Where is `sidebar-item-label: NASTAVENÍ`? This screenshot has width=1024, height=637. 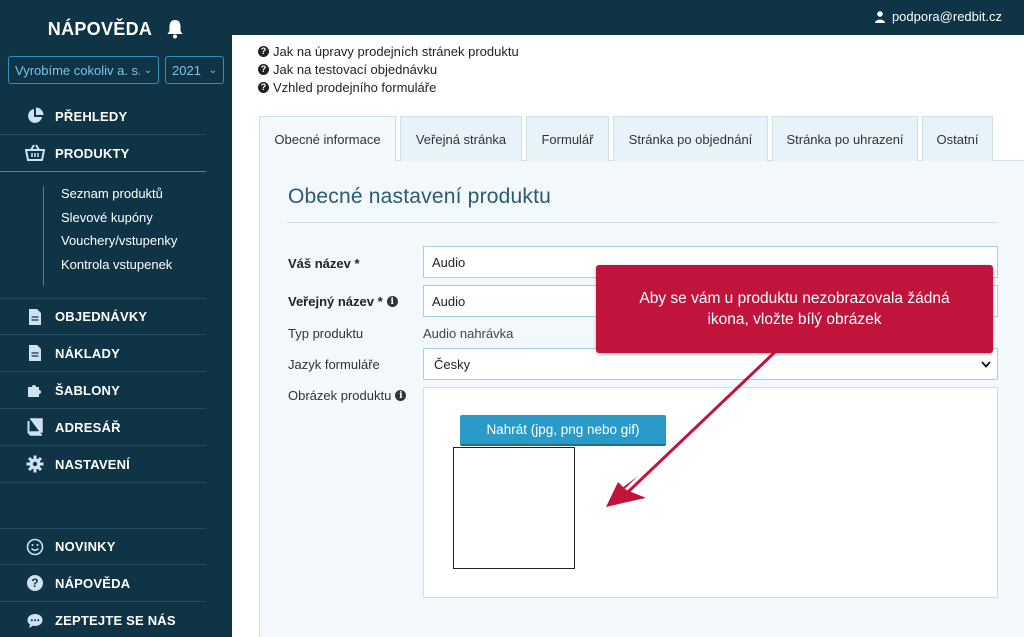
sidebar-item-label: NASTAVENÍ is located at coordinates (92, 464).